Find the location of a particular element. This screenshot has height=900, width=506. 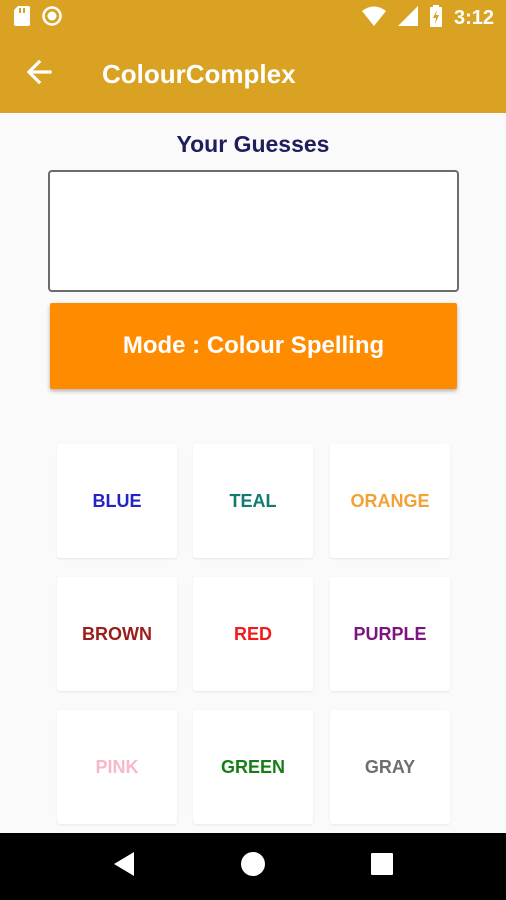

nav-back-button is located at coordinates (124, 867).